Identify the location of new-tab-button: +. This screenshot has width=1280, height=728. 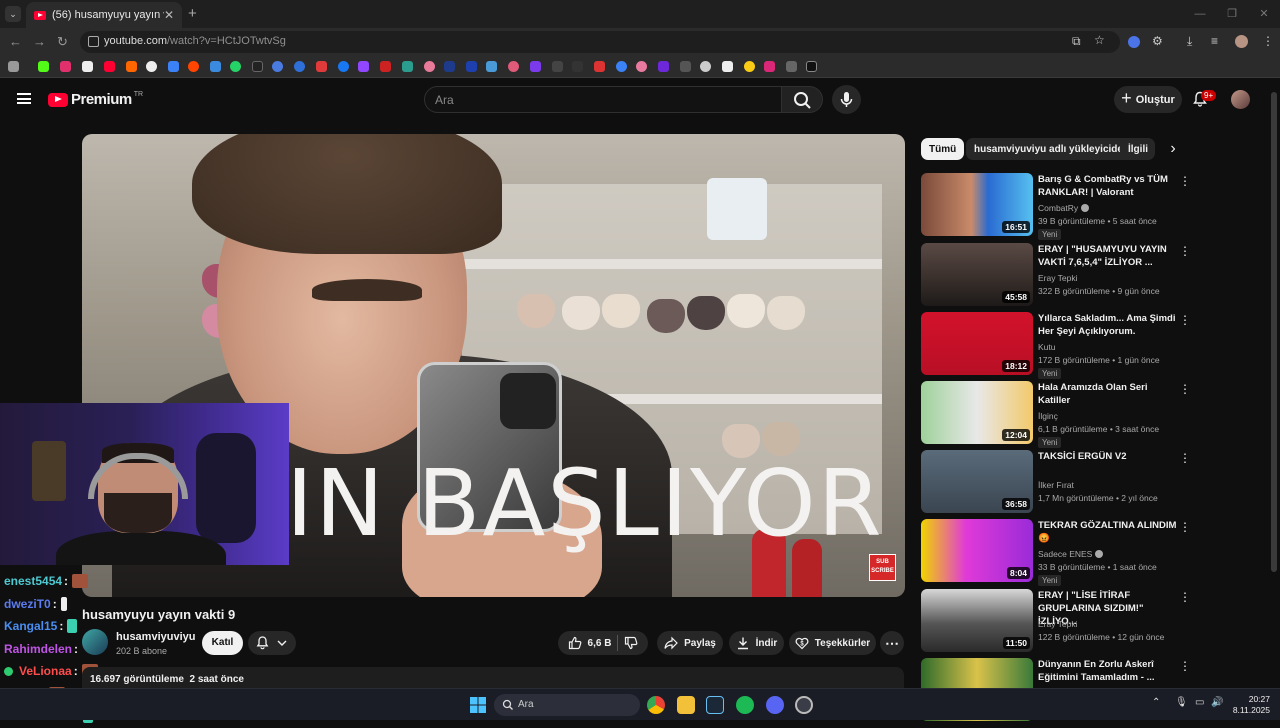
(192, 13).